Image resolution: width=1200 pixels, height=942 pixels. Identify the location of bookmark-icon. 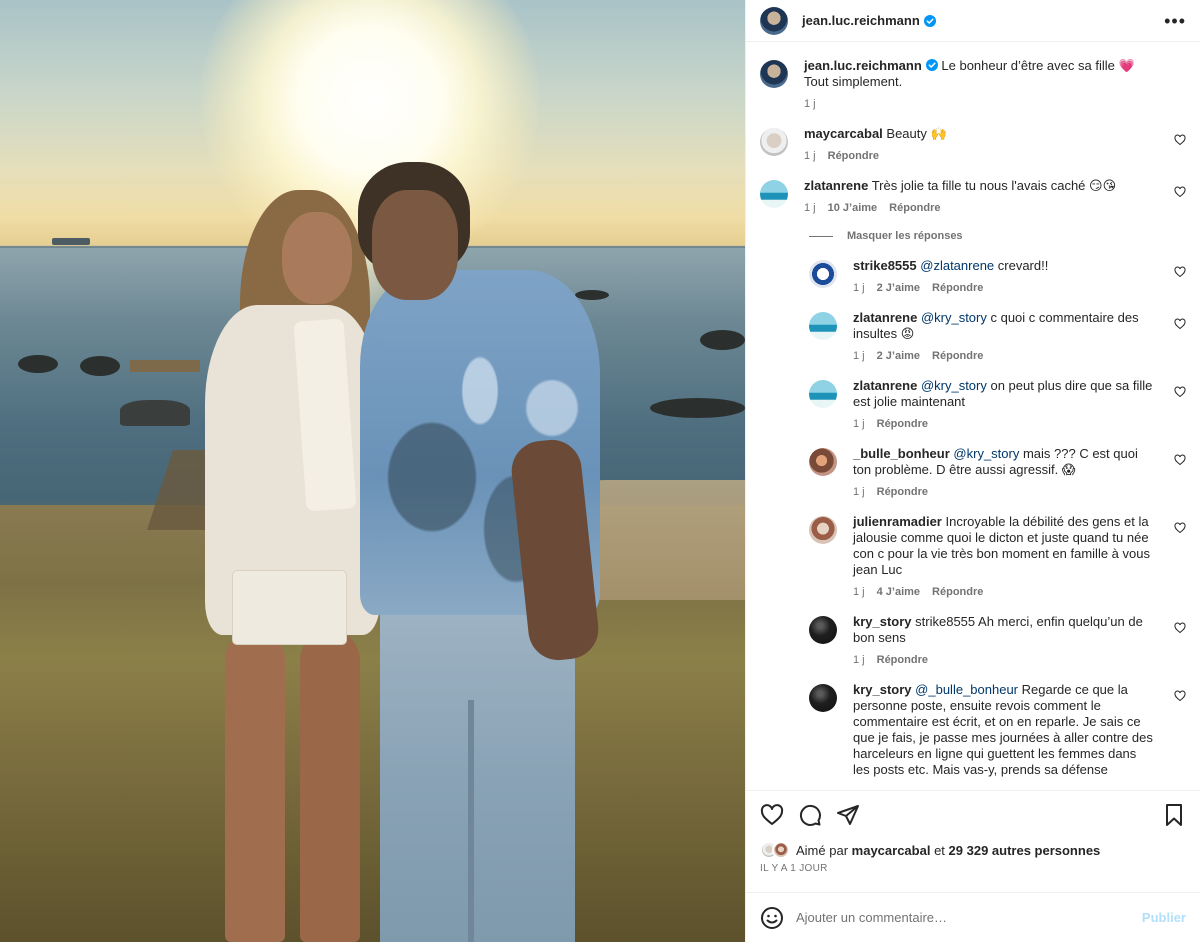
(1174, 815).